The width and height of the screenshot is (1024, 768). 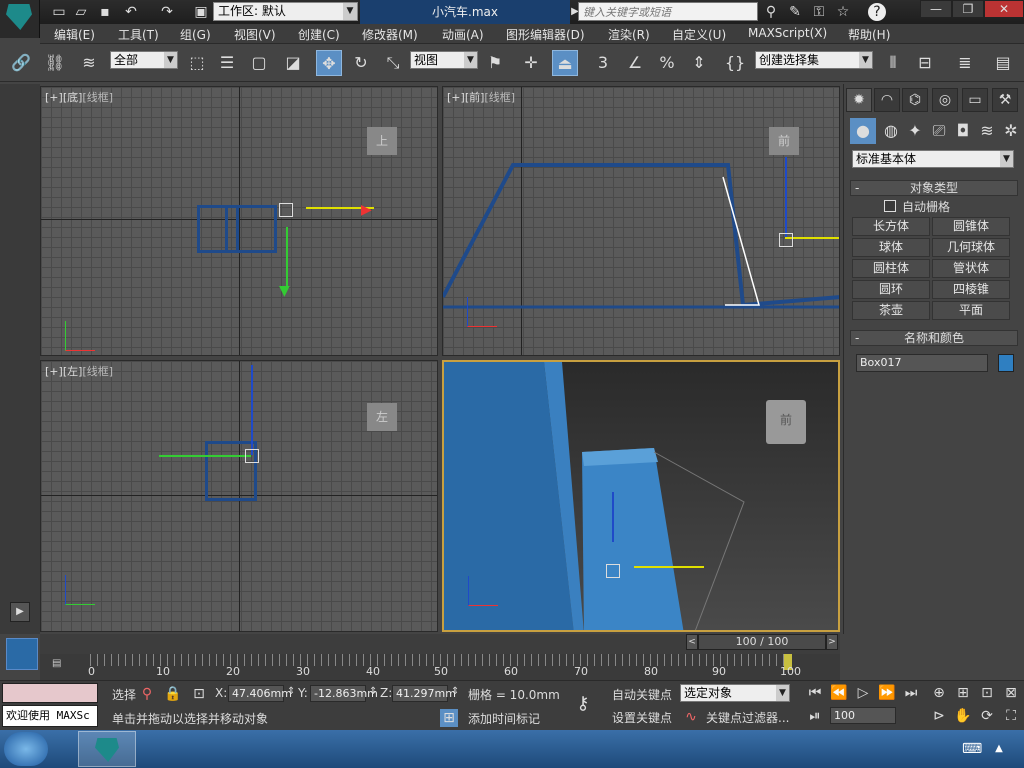 I want to click on menu-customize: 自定义(U), so click(x=699, y=34).